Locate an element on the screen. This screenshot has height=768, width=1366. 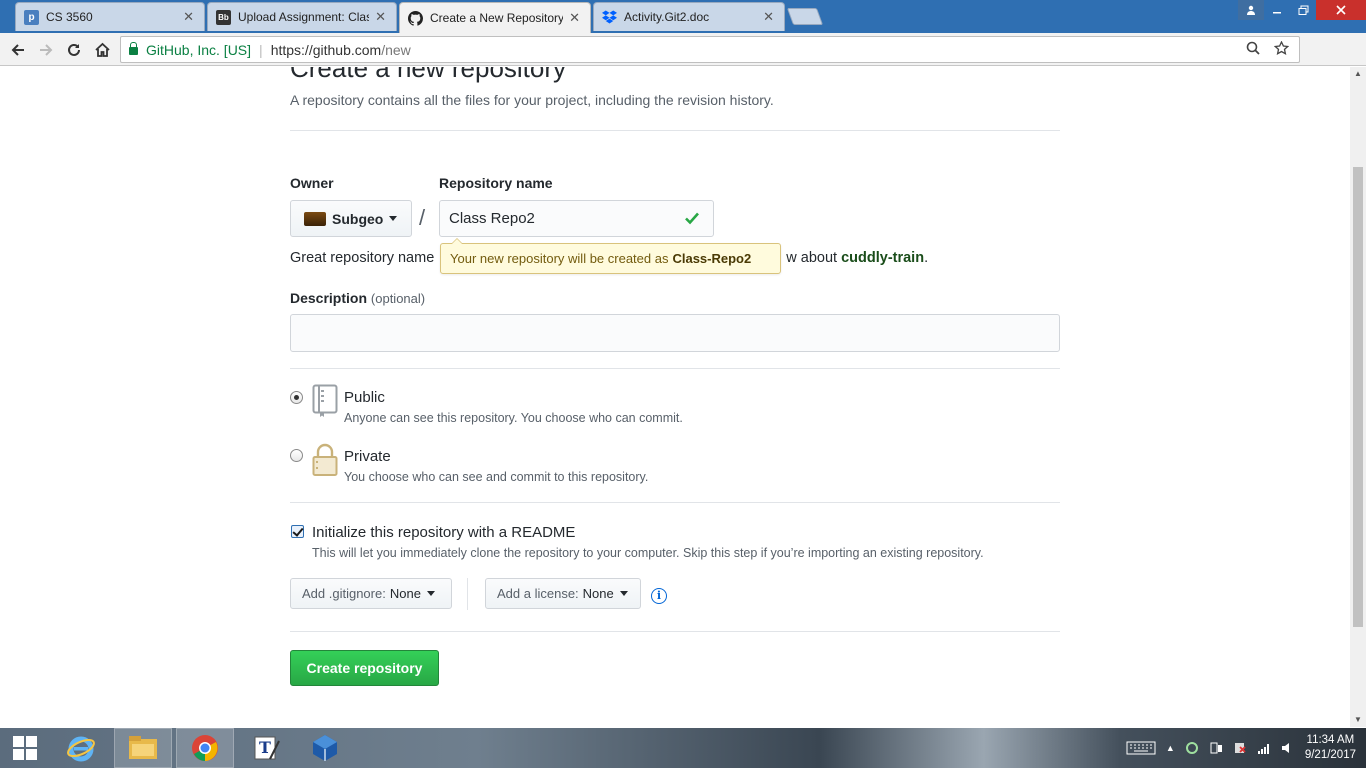
hint-prefix: Great repository name is located at coordinates (362, 258).